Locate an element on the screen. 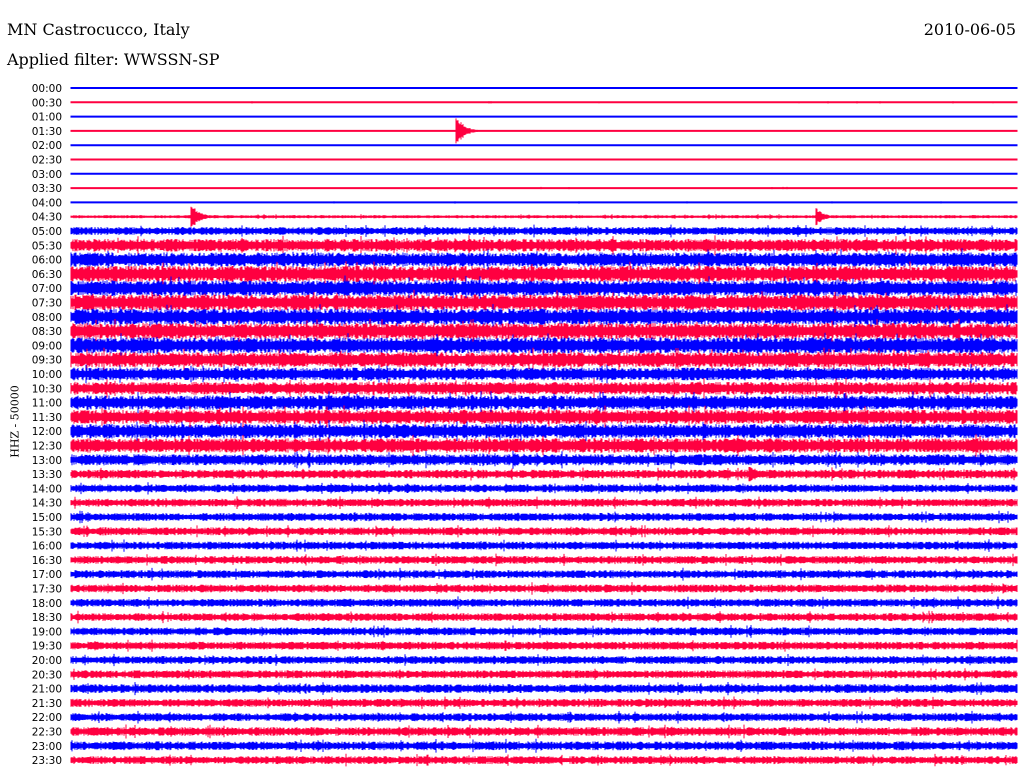 This screenshot has height=780, width=1024. row-time-label: 12:30 is located at coordinates (47, 447).